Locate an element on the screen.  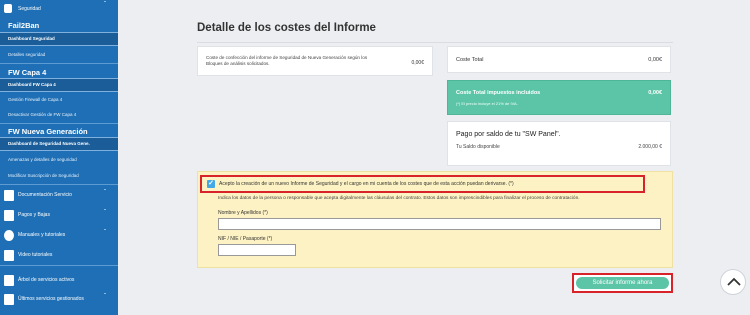
section-title-fw-capa4: FW Capa 4 is located at coordinates (27, 72).